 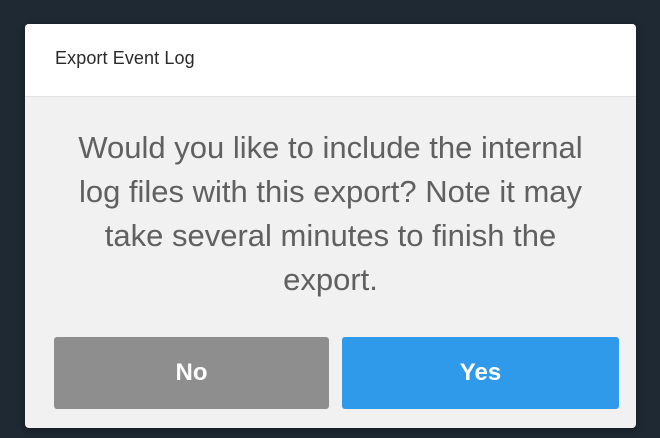 I want to click on dialog-actions: No Yes, so click(x=336, y=373).